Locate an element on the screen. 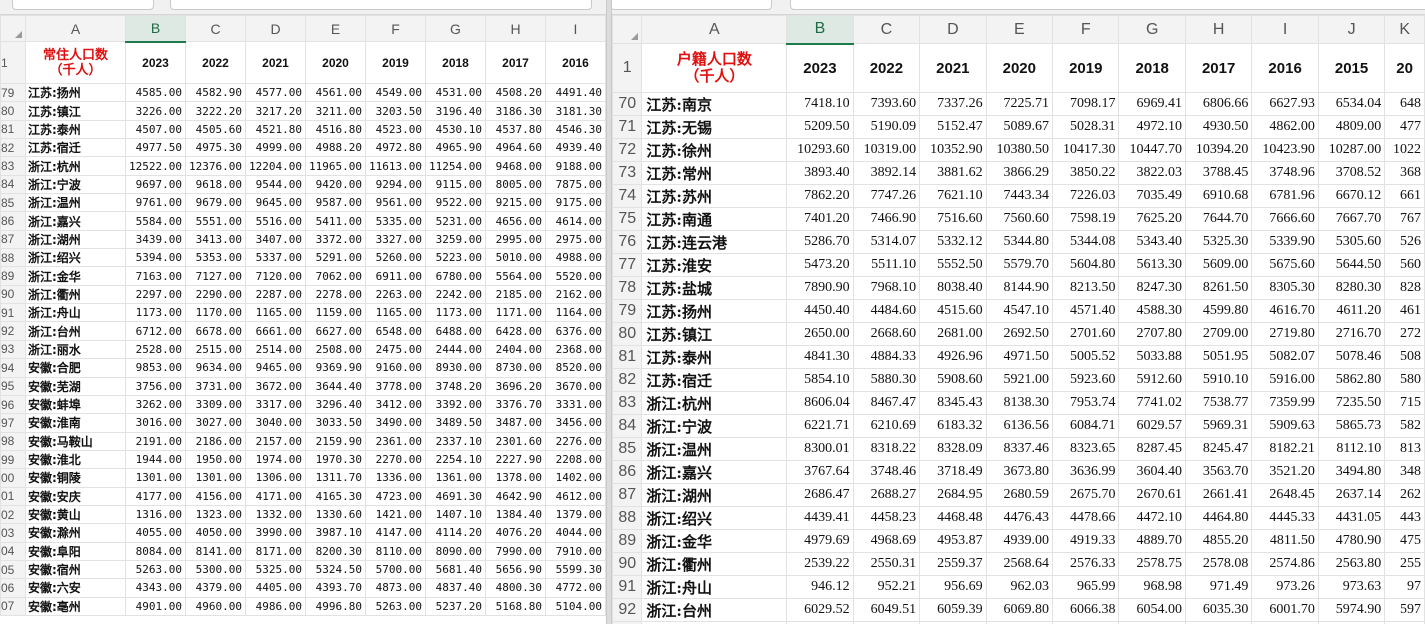 This screenshot has width=1425, height=624. value-cell: 2680.59 is located at coordinates (1019, 495).